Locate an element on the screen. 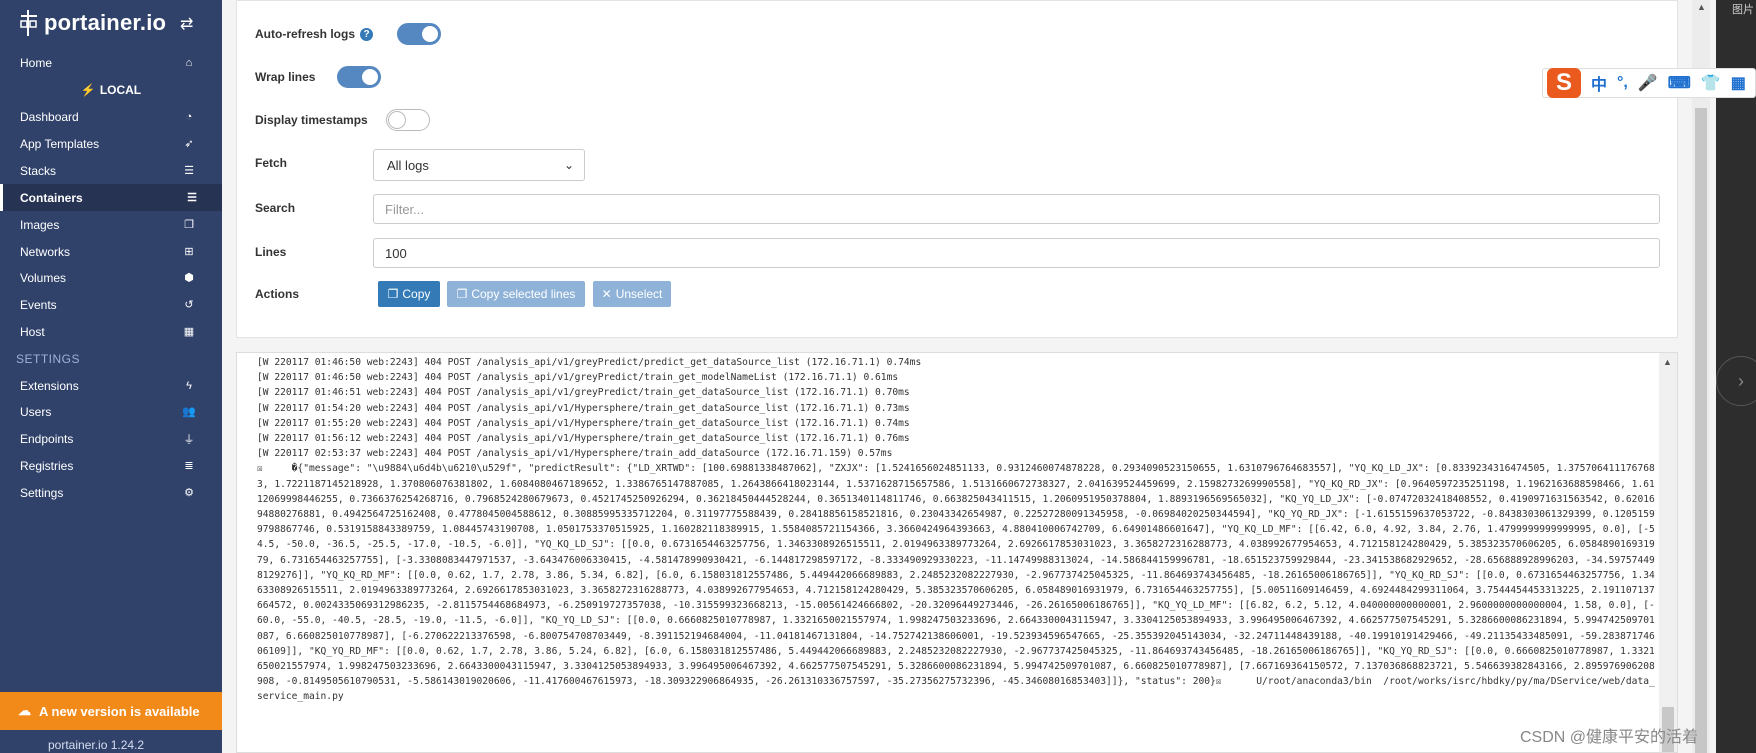  sidebar-item-images: Images ❐ is located at coordinates (111, 224).